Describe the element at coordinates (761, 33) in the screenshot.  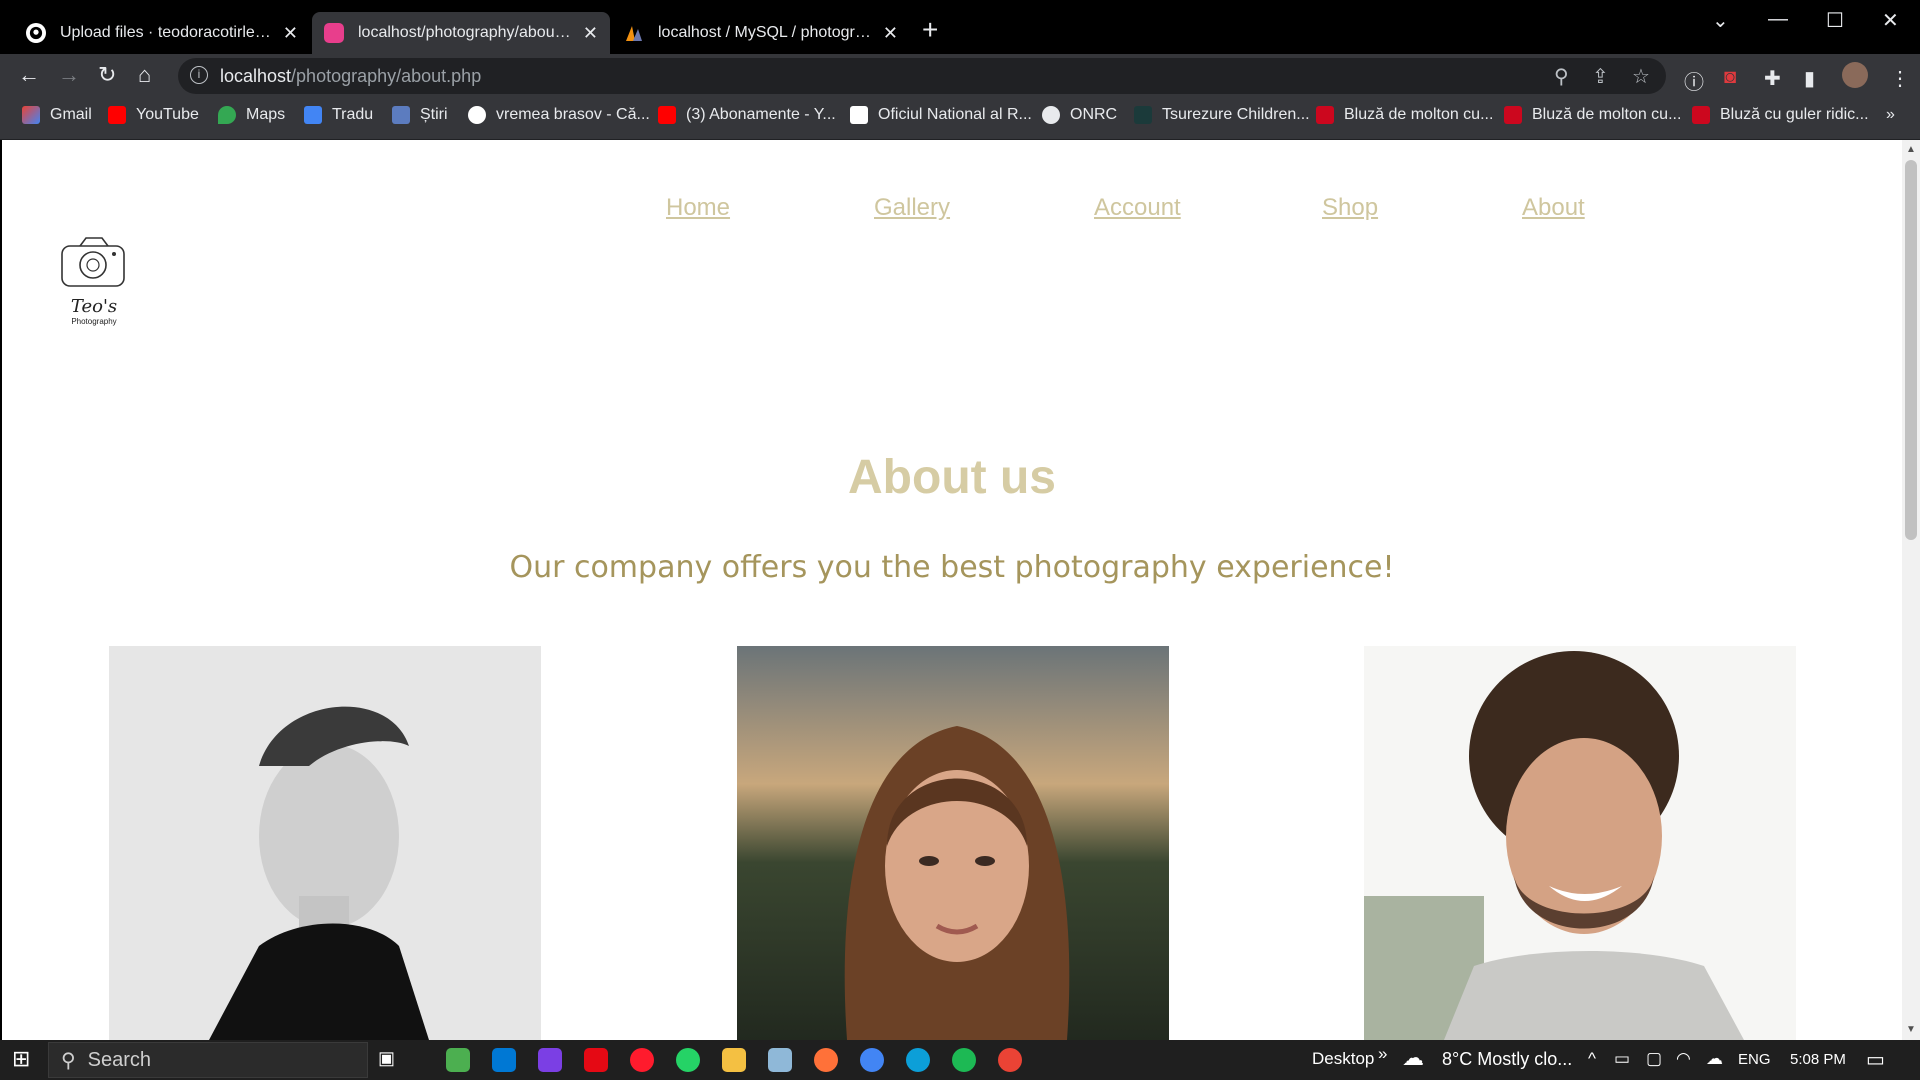
I see `tab-phpmyadmin: localhost / MySQL / photography ✕` at that location.